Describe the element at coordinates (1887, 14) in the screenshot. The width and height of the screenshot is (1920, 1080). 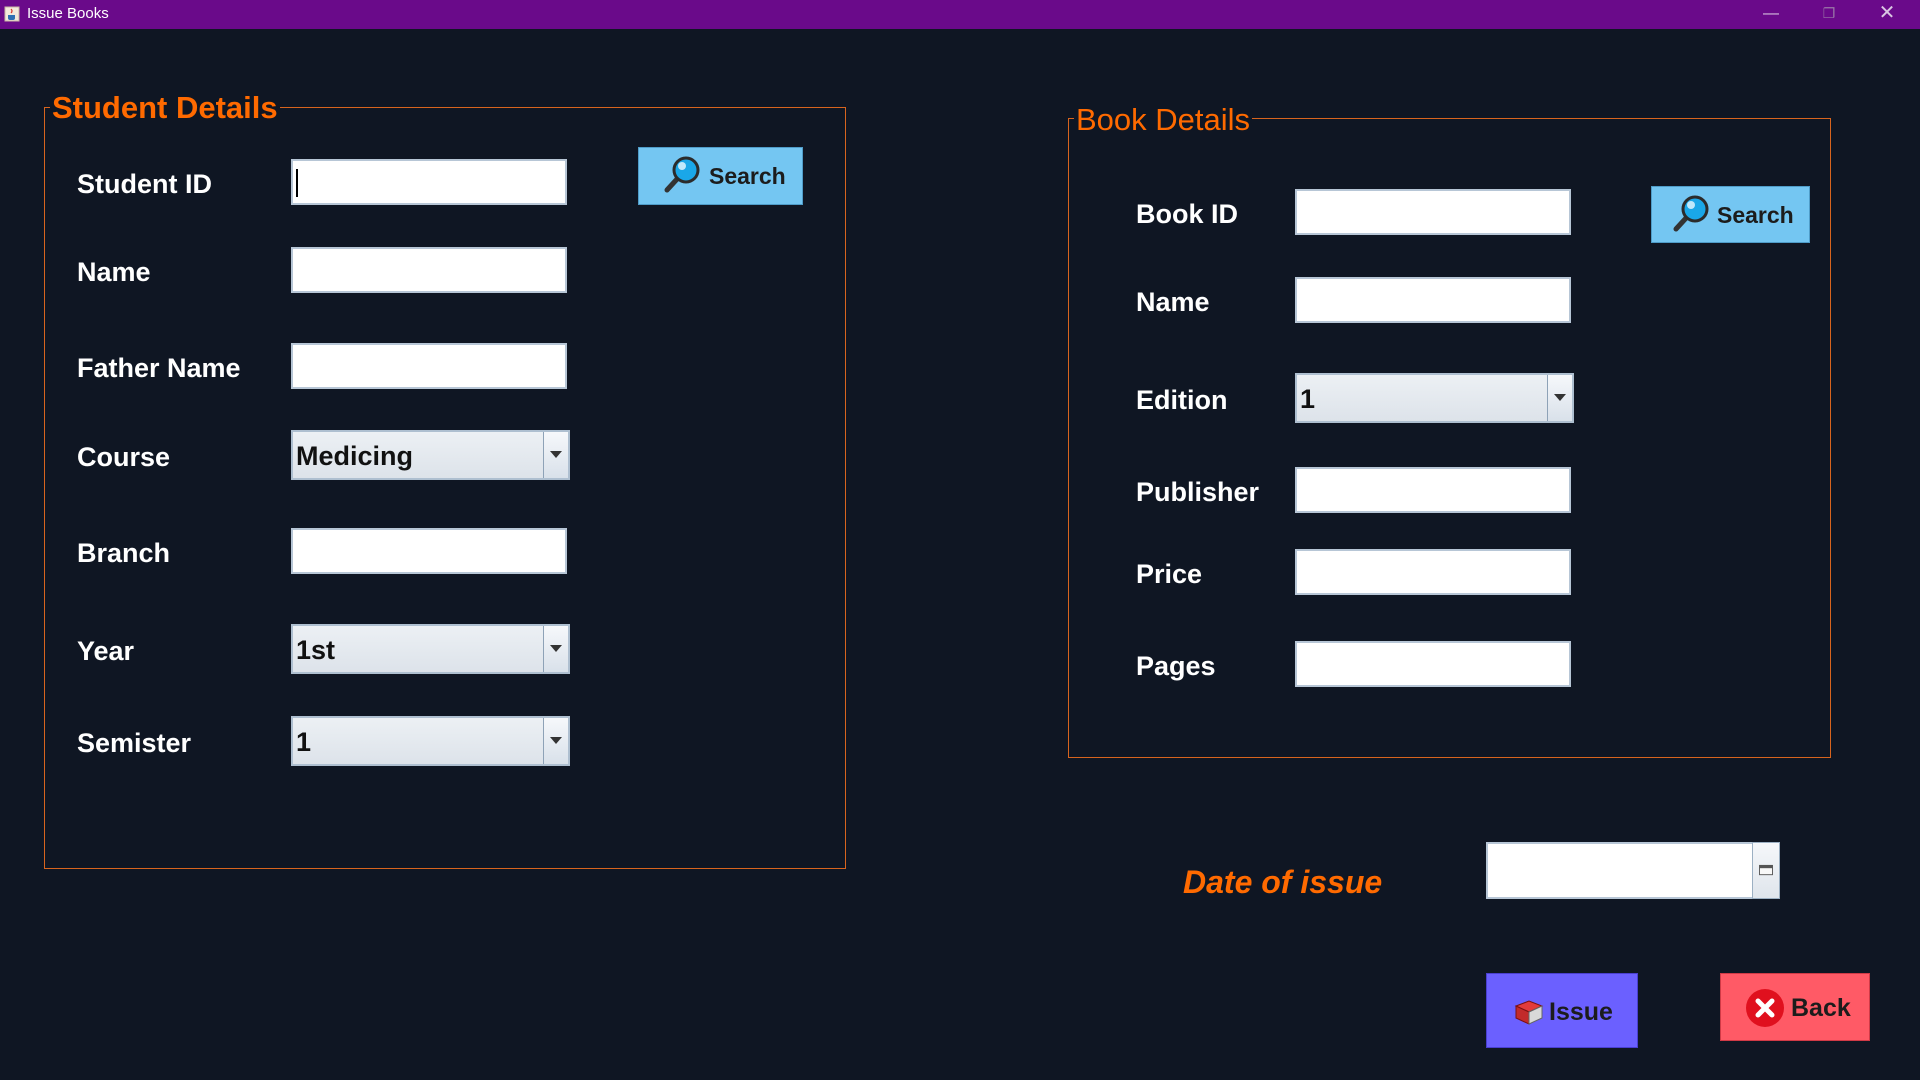
I see `close-window-button: ✕` at that location.